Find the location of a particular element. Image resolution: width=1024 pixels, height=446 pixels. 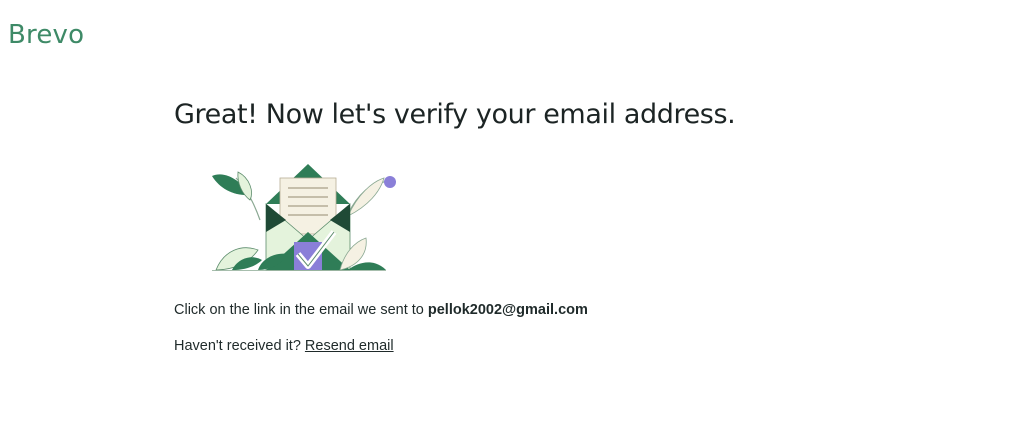

resend-row: Haven't received it? Resend email is located at coordinates (284, 346).